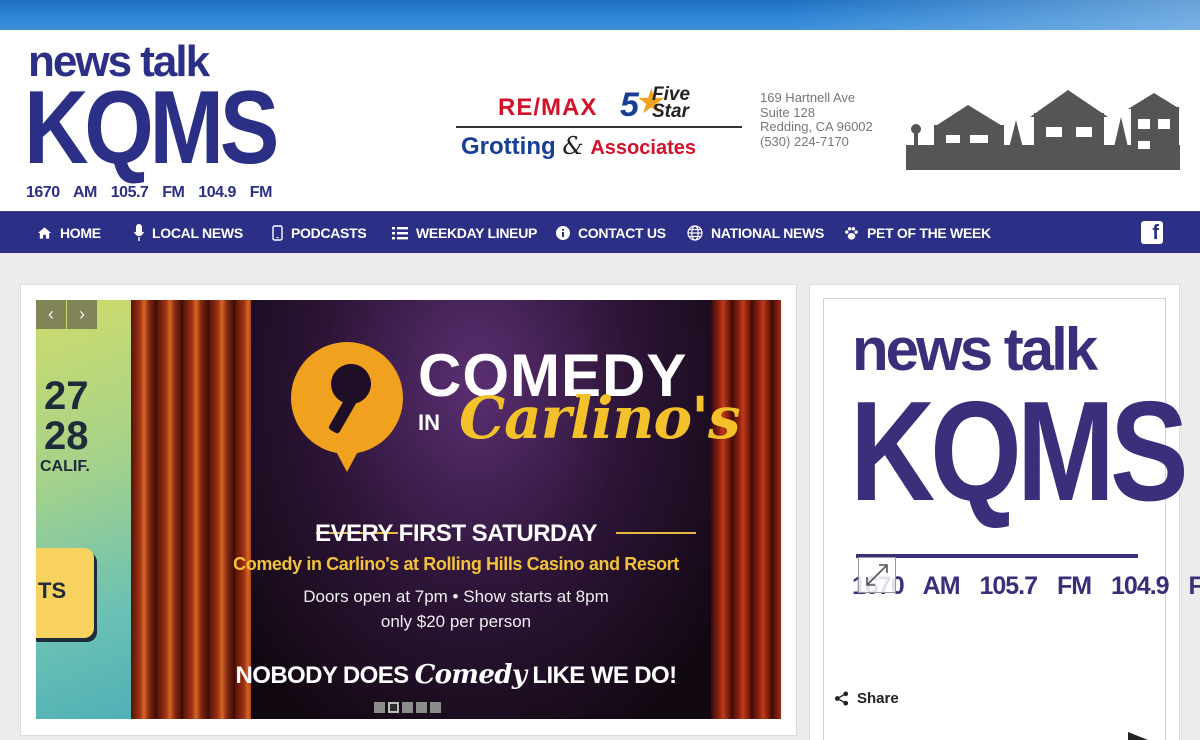 This screenshot has height=740, width=1200. I want to click on slide-times: Doors open at 7pm • Show starts at 8pm, so click(456, 596).